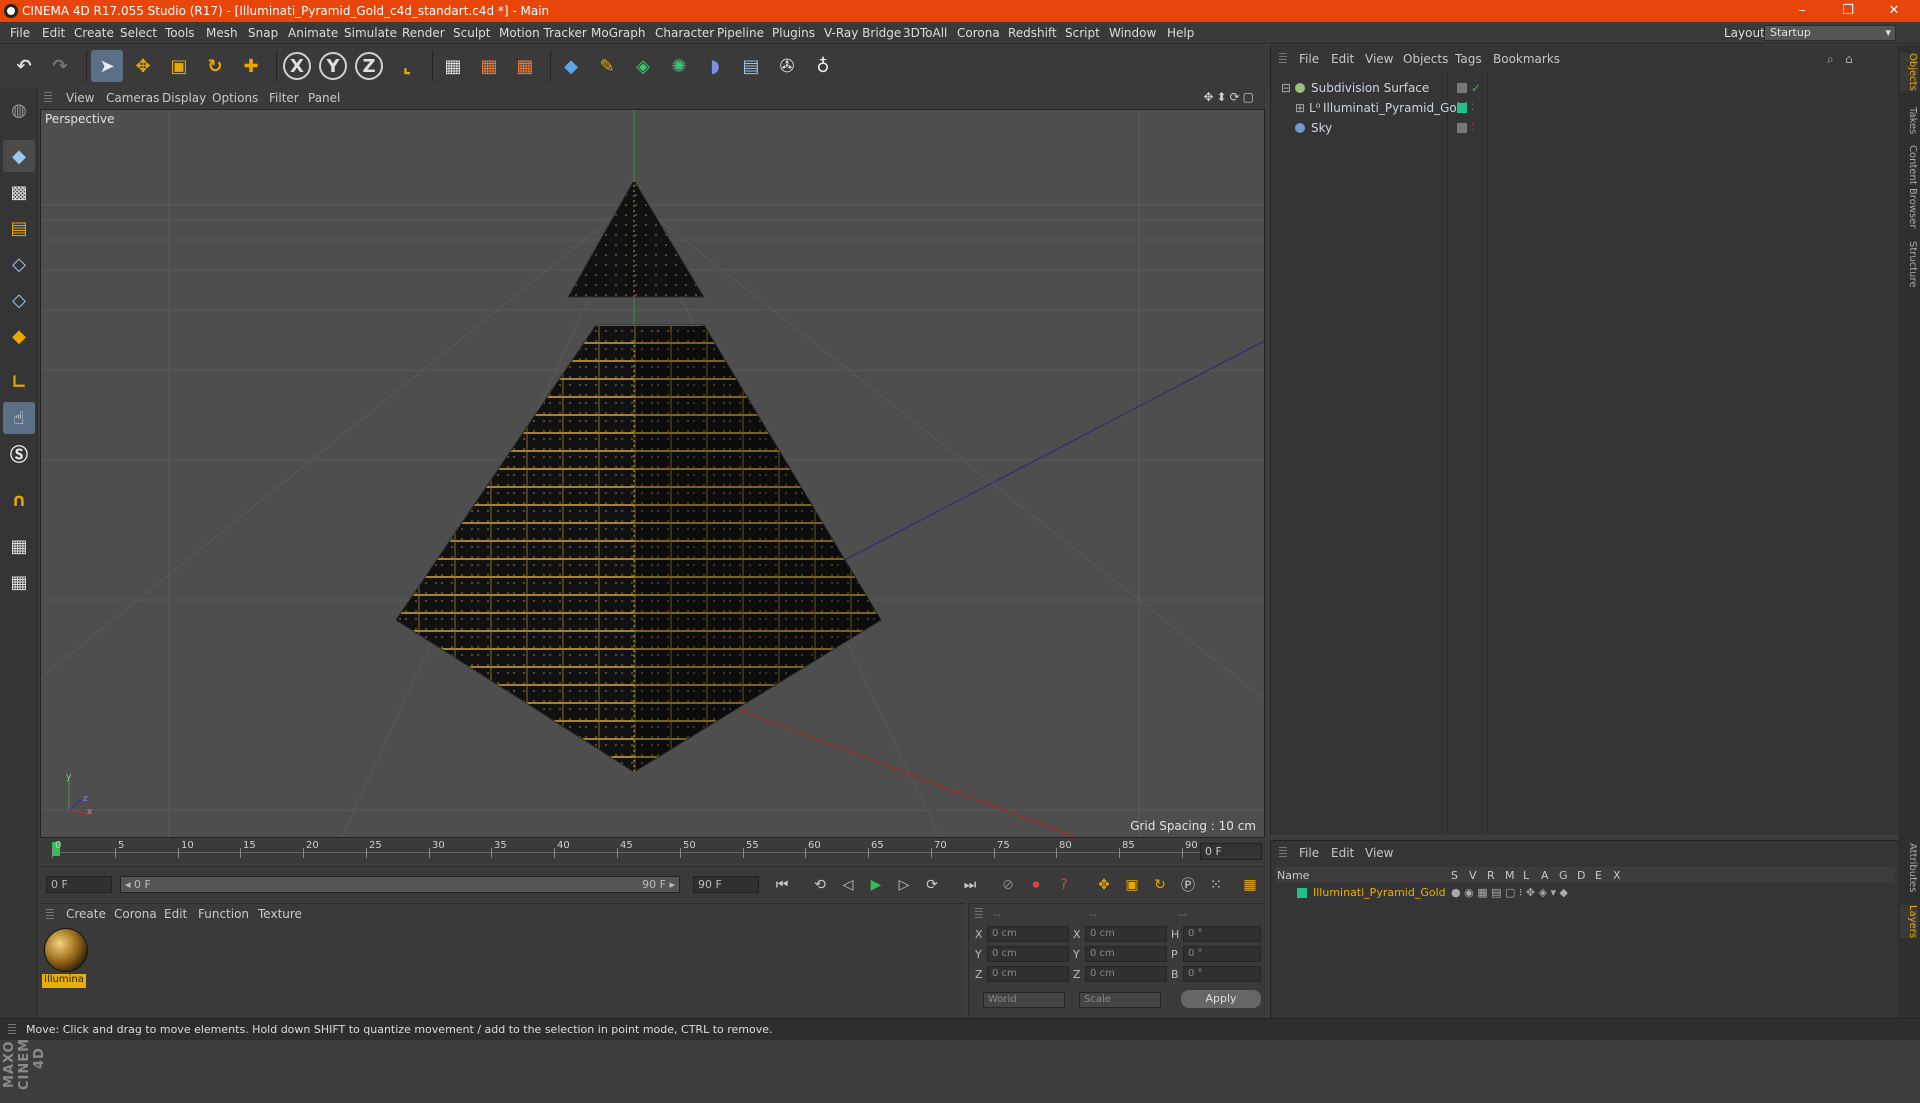 The image size is (1920, 1103). What do you see at coordinates (251, 66) in the screenshot?
I see `transform-tool-icon: ✚` at bounding box center [251, 66].